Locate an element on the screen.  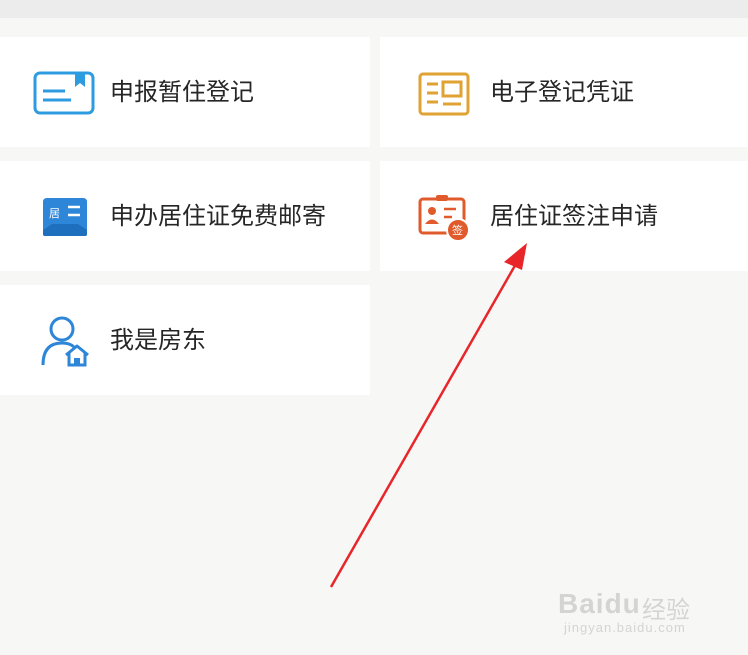
tile-electronic-registration-certificate: 电子登记凭证 is located at coordinates (564, 92).